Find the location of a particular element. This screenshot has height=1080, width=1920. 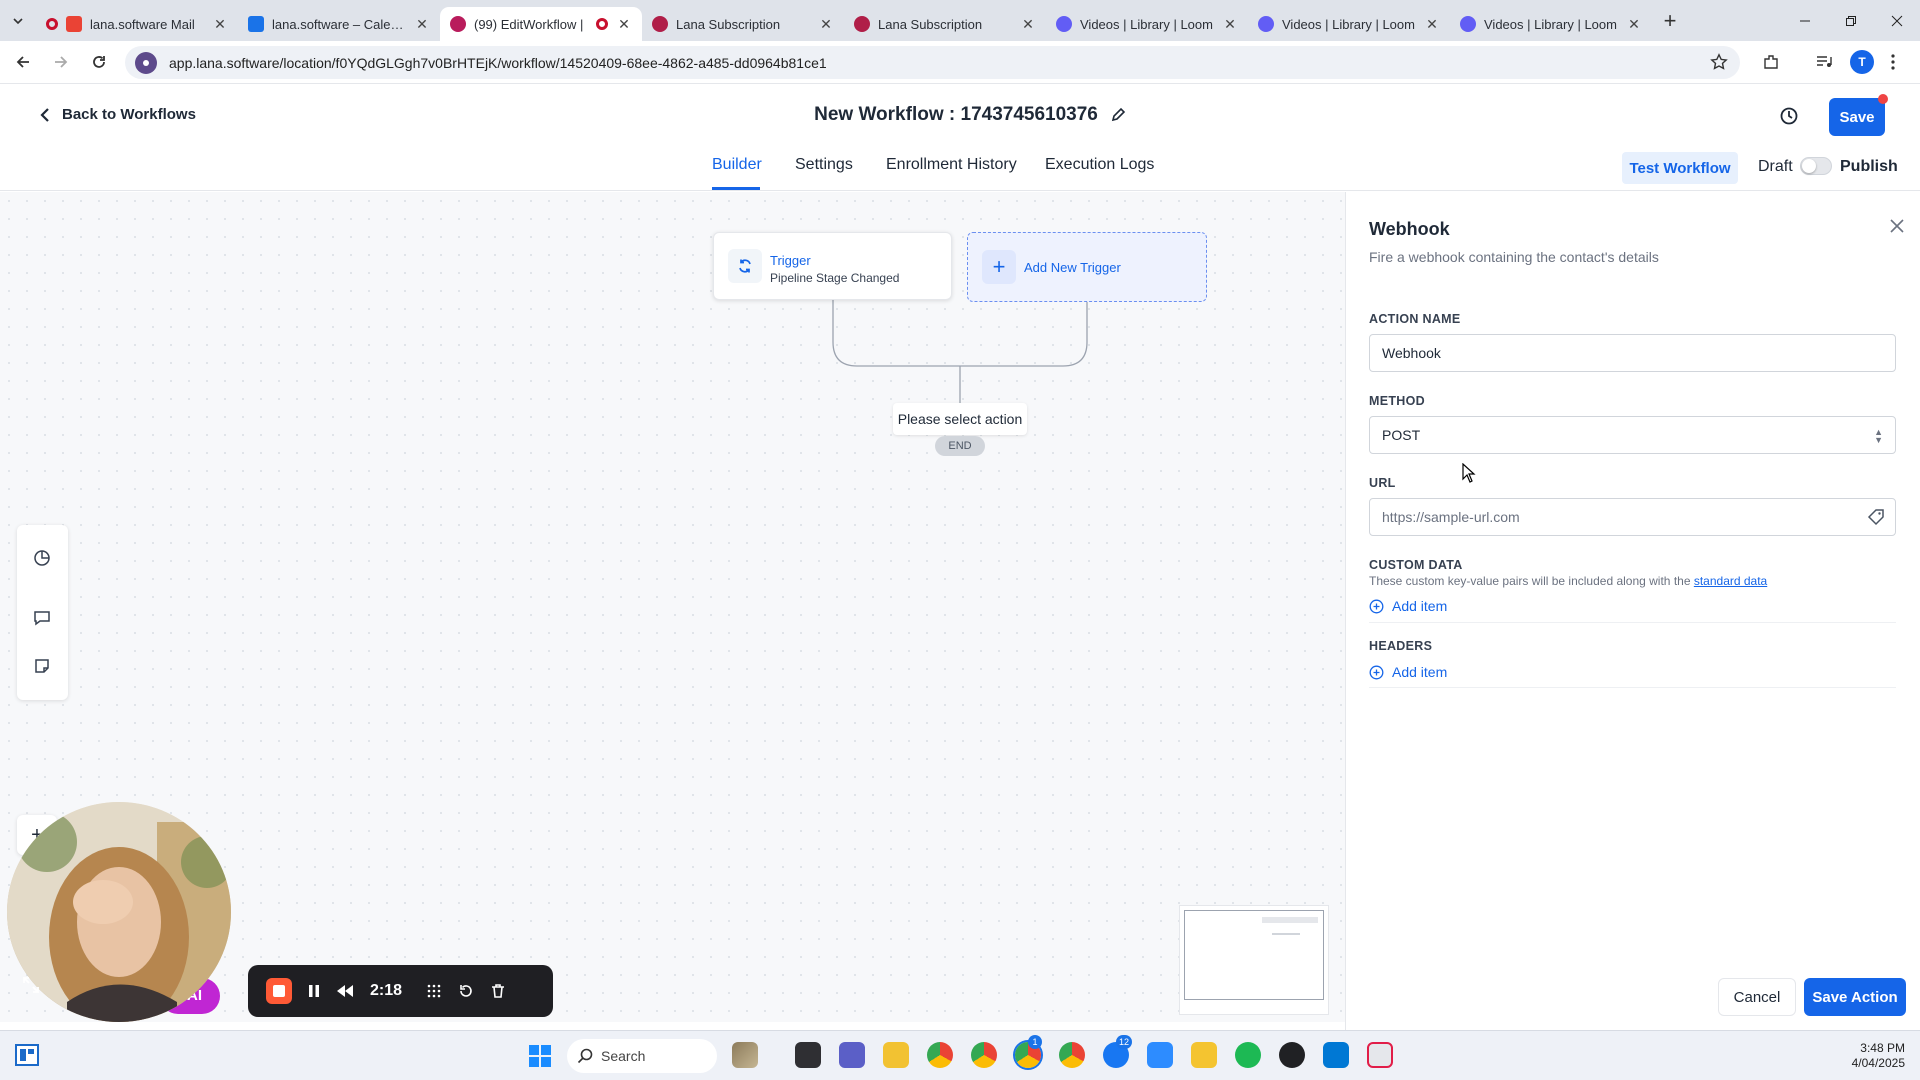

action-name-input: Webhook is located at coordinates (1632, 353).